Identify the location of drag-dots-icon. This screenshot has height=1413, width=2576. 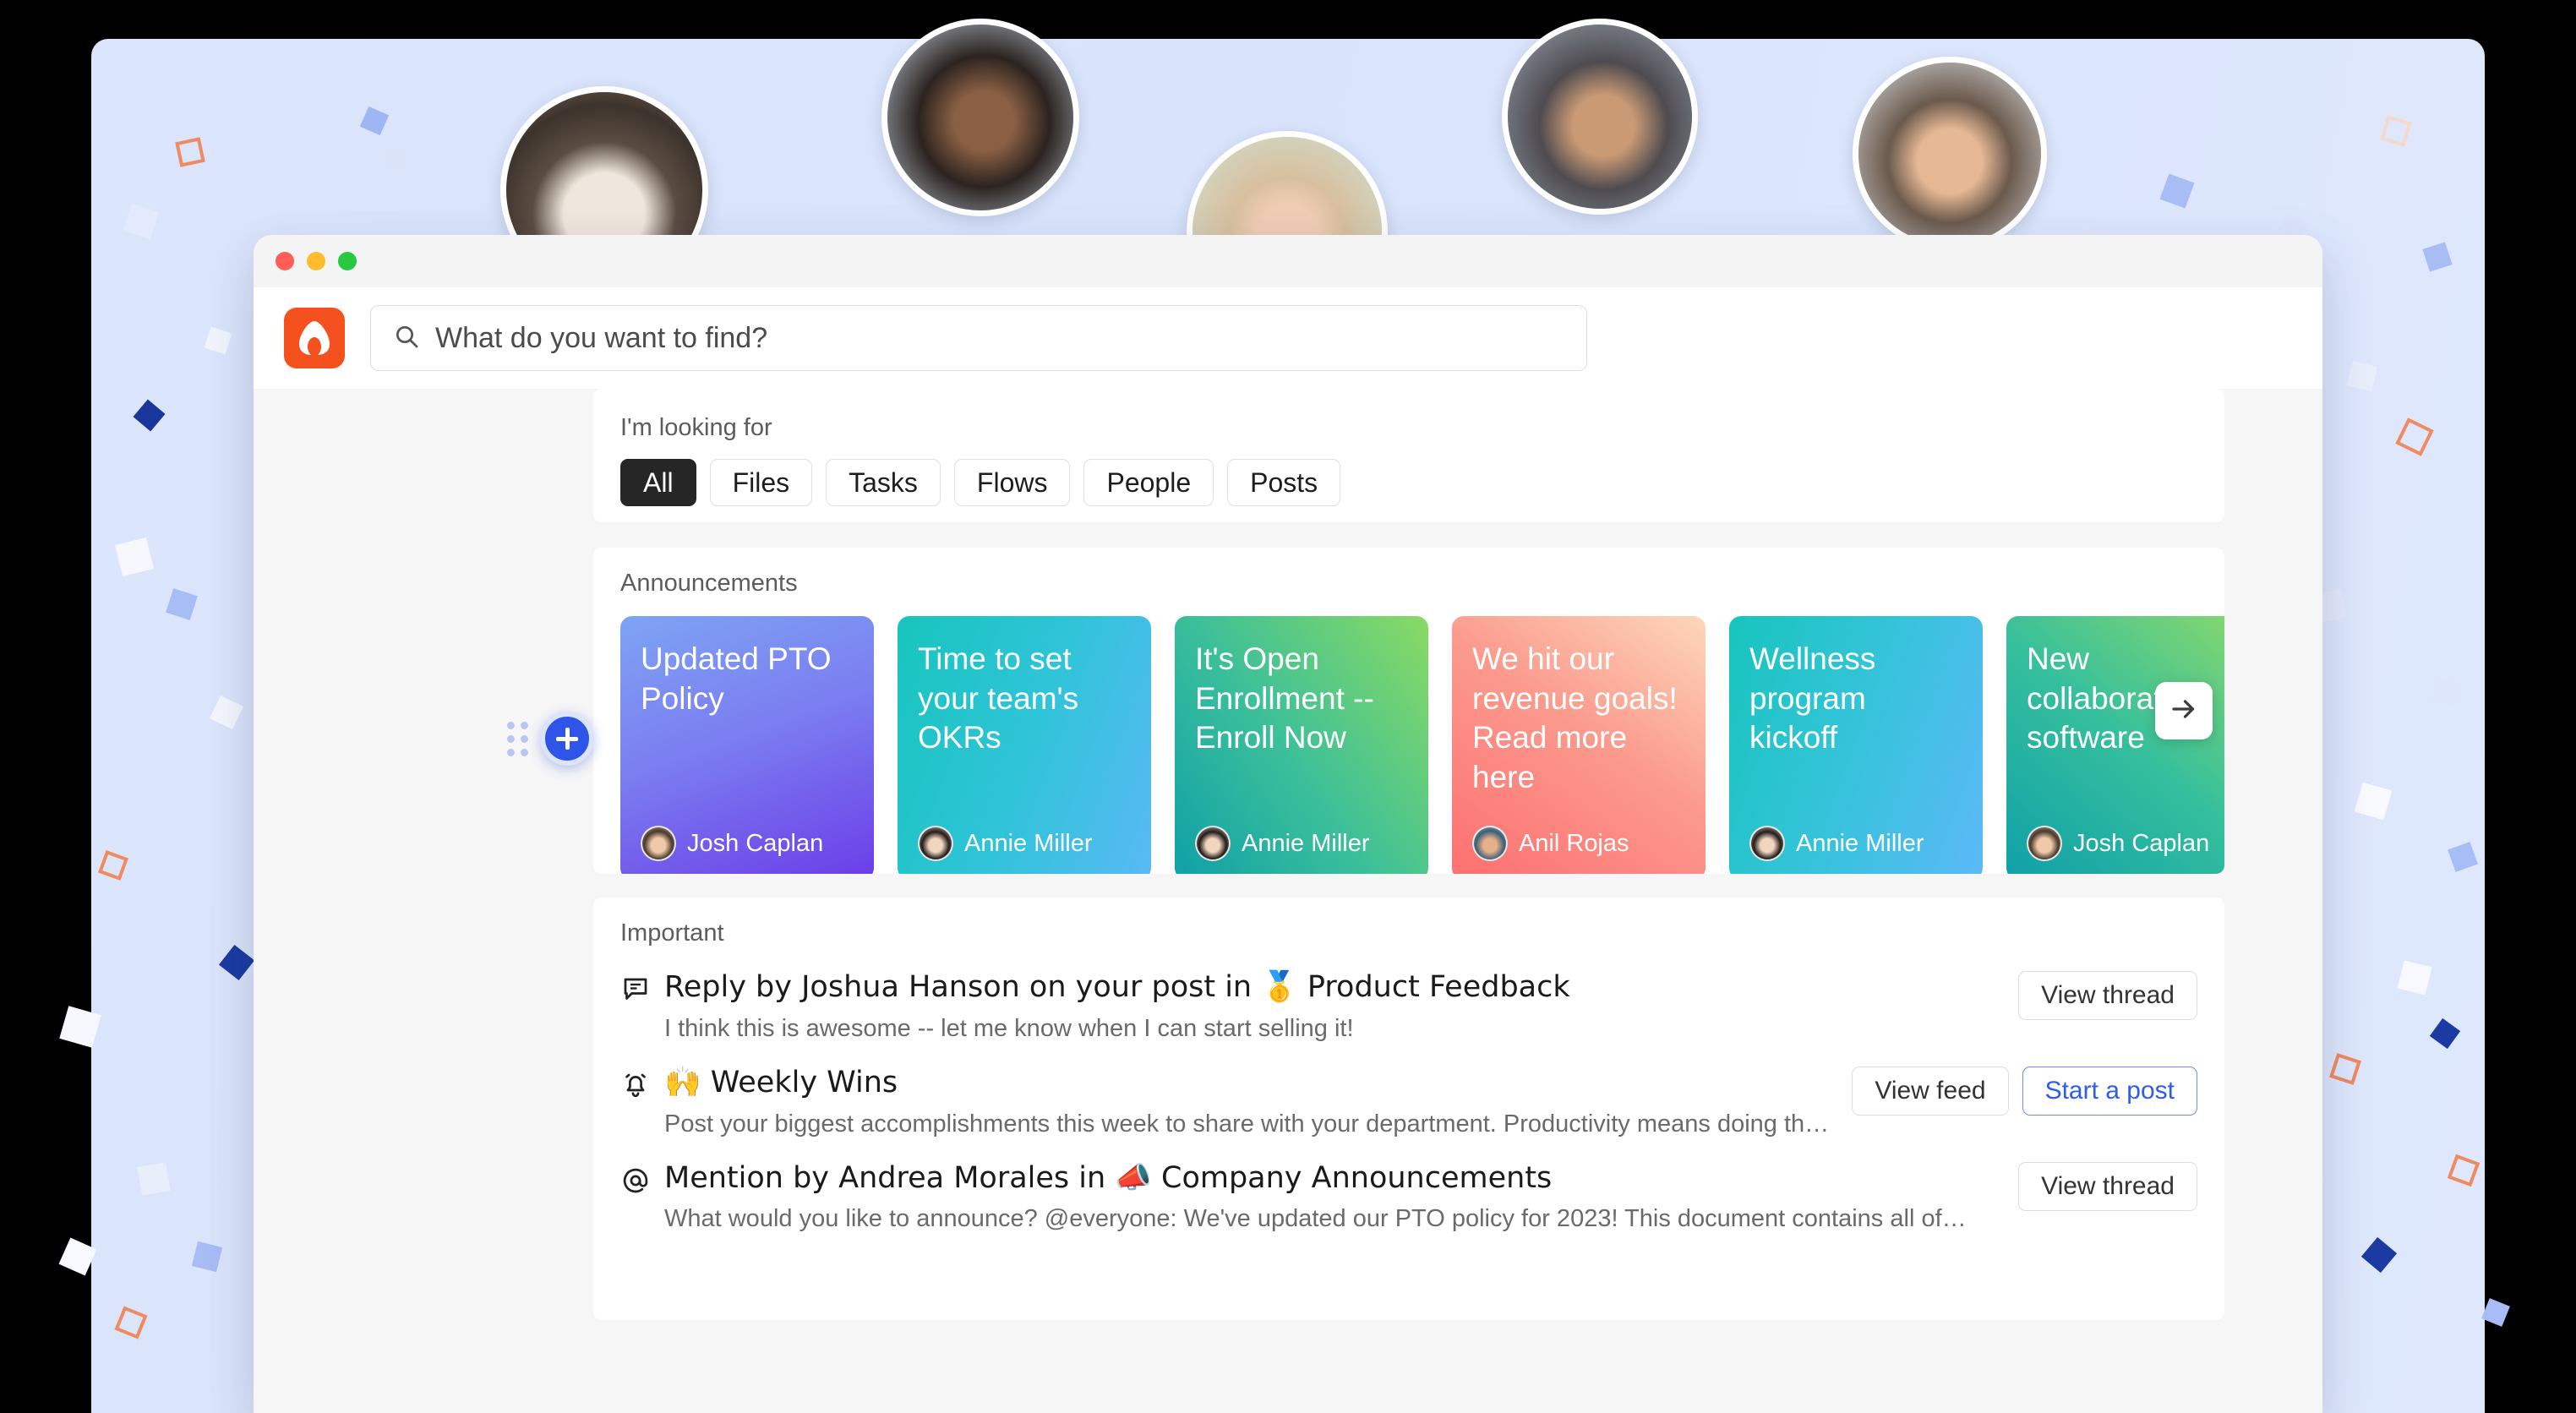
(517, 738).